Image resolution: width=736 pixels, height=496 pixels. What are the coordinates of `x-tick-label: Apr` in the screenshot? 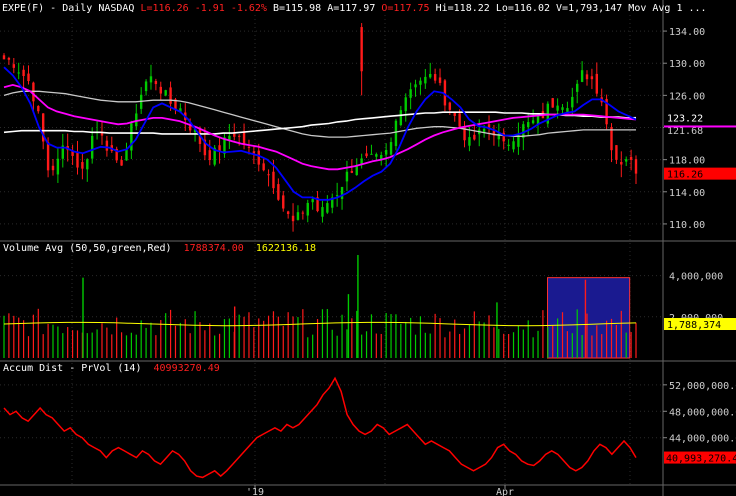 It's located at (505, 491).